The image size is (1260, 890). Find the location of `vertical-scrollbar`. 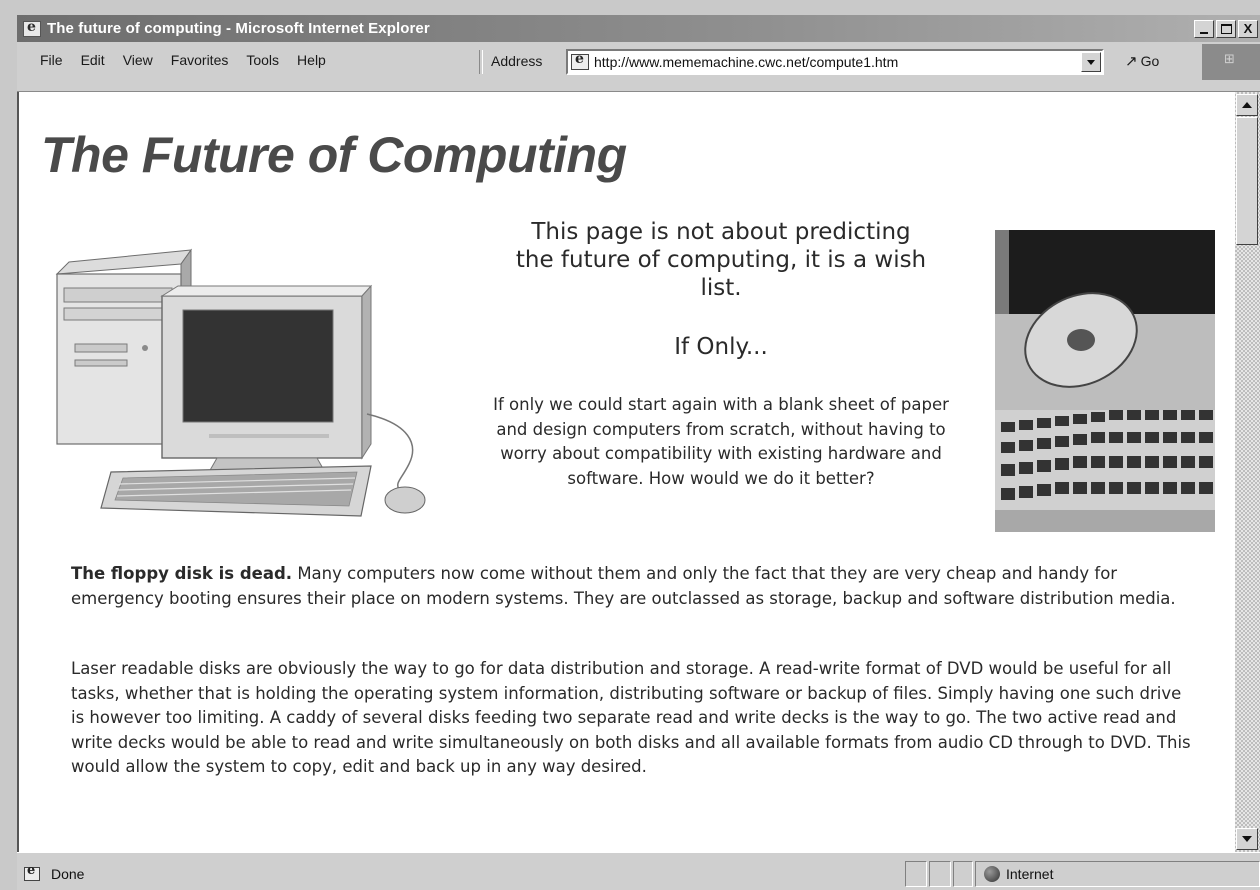

vertical-scrollbar is located at coordinates (1247, 472).